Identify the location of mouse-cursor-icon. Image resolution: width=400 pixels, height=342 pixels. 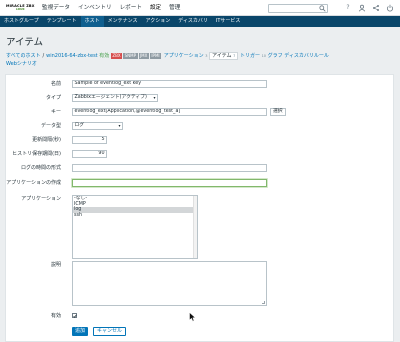
(192, 316).